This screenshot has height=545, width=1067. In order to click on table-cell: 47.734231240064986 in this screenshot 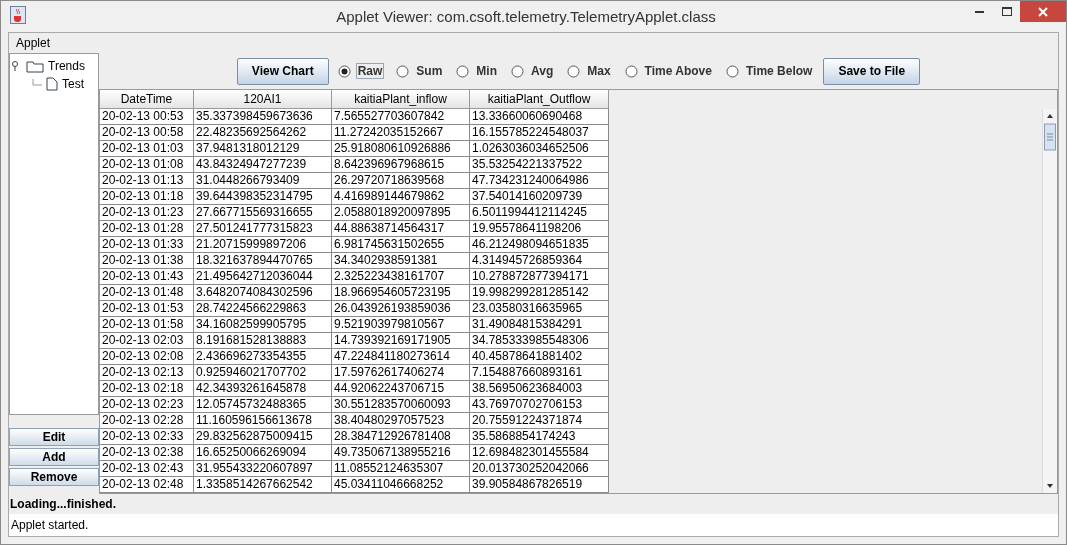, I will do `click(539, 181)`.